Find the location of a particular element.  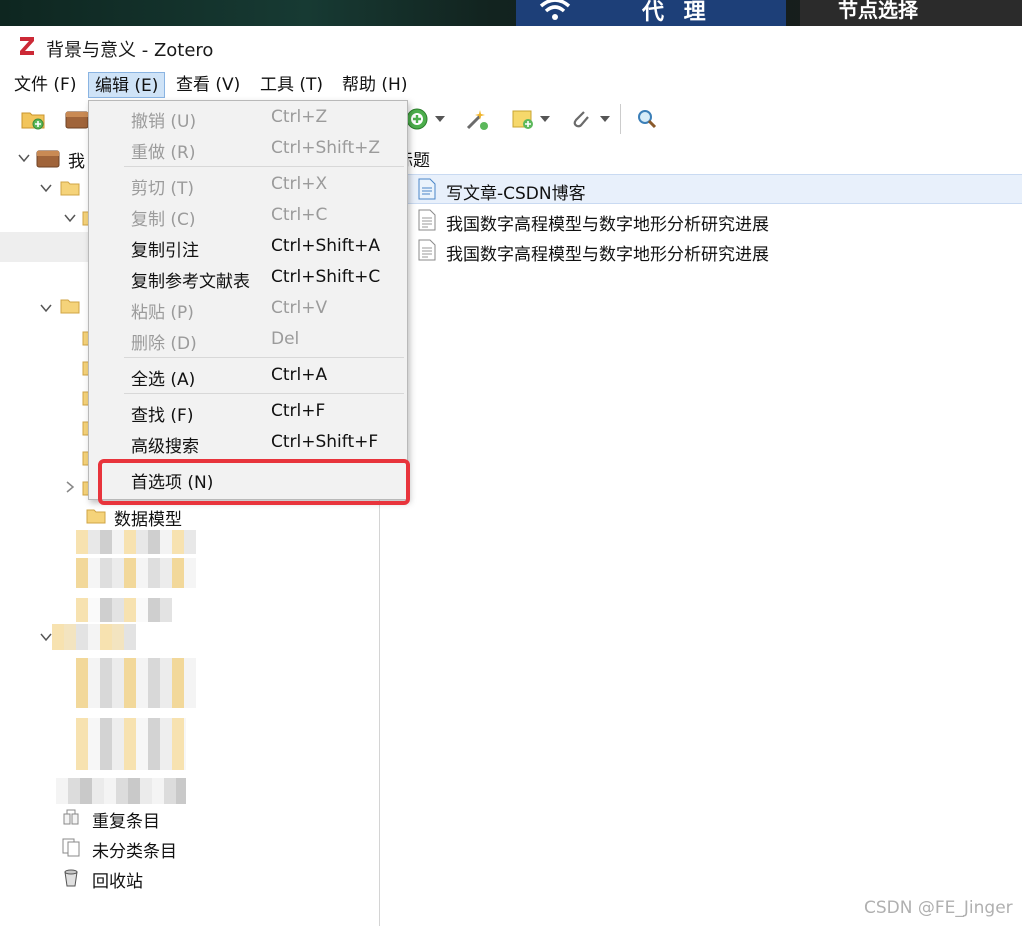

menu-item-label: 撤销 (U) is located at coordinates (164, 122).